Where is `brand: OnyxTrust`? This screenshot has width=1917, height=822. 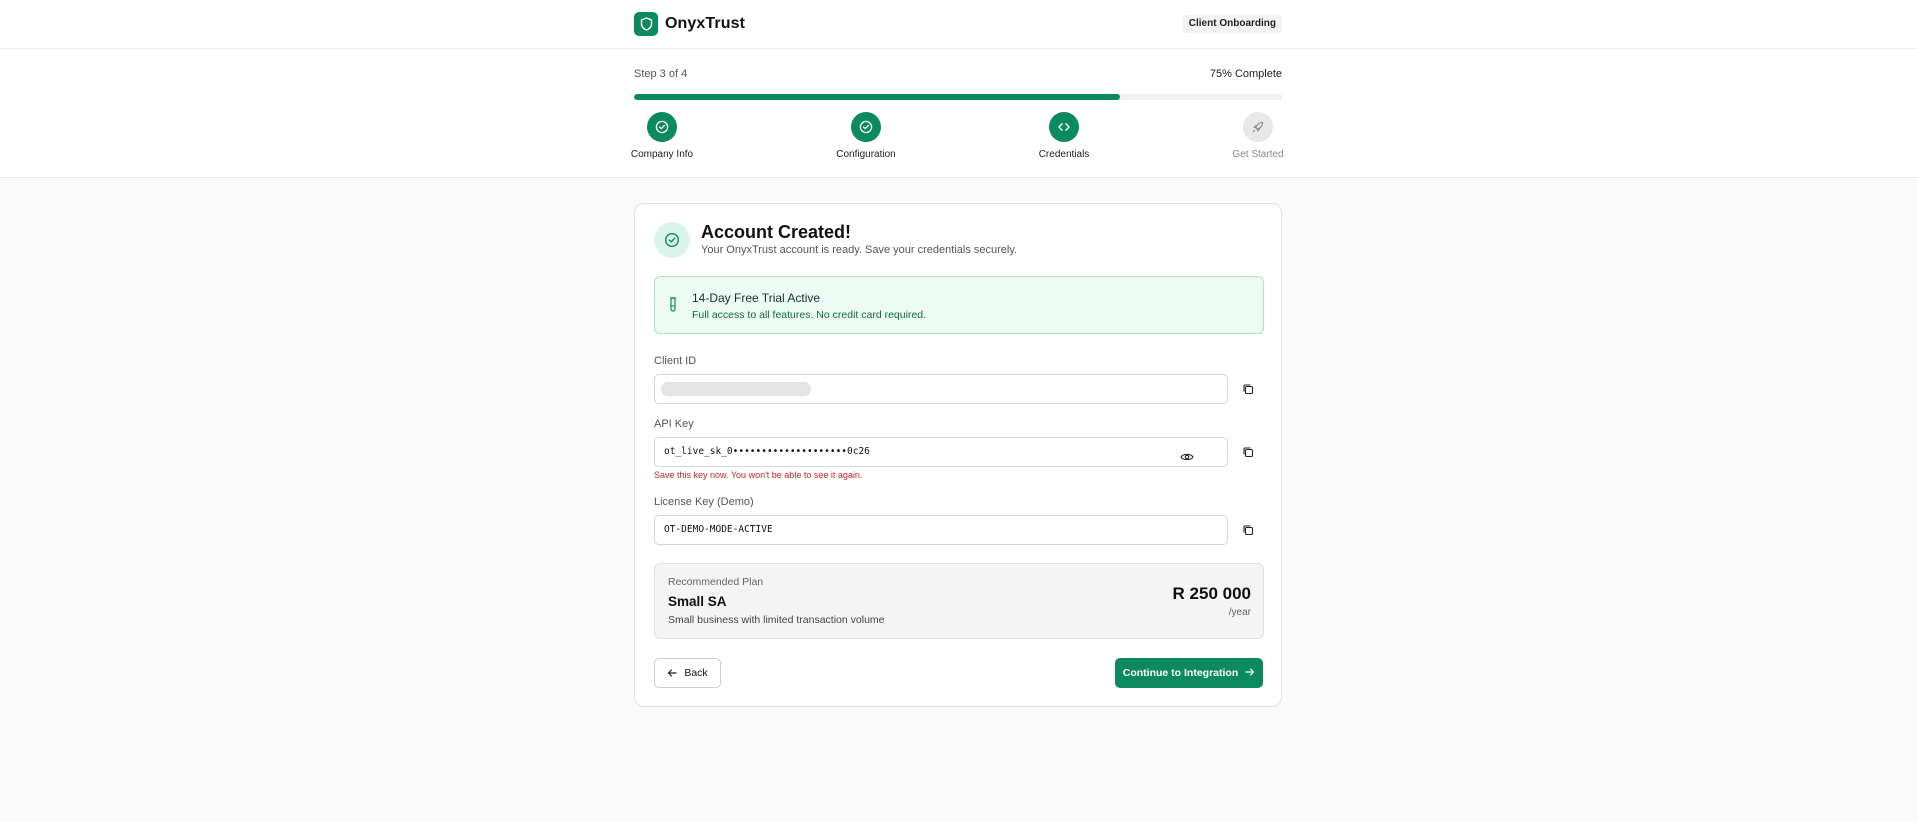 brand: OnyxTrust is located at coordinates (689, 24).